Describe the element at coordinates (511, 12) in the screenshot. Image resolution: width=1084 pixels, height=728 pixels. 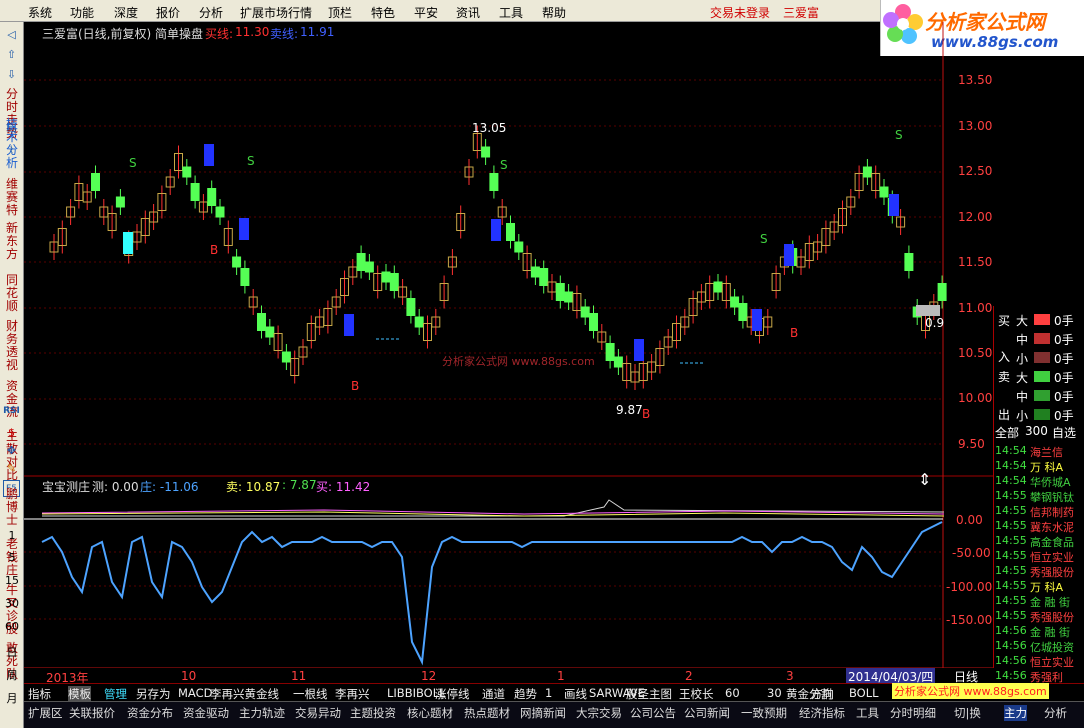
I see `menu-tools: 工具` at that location.